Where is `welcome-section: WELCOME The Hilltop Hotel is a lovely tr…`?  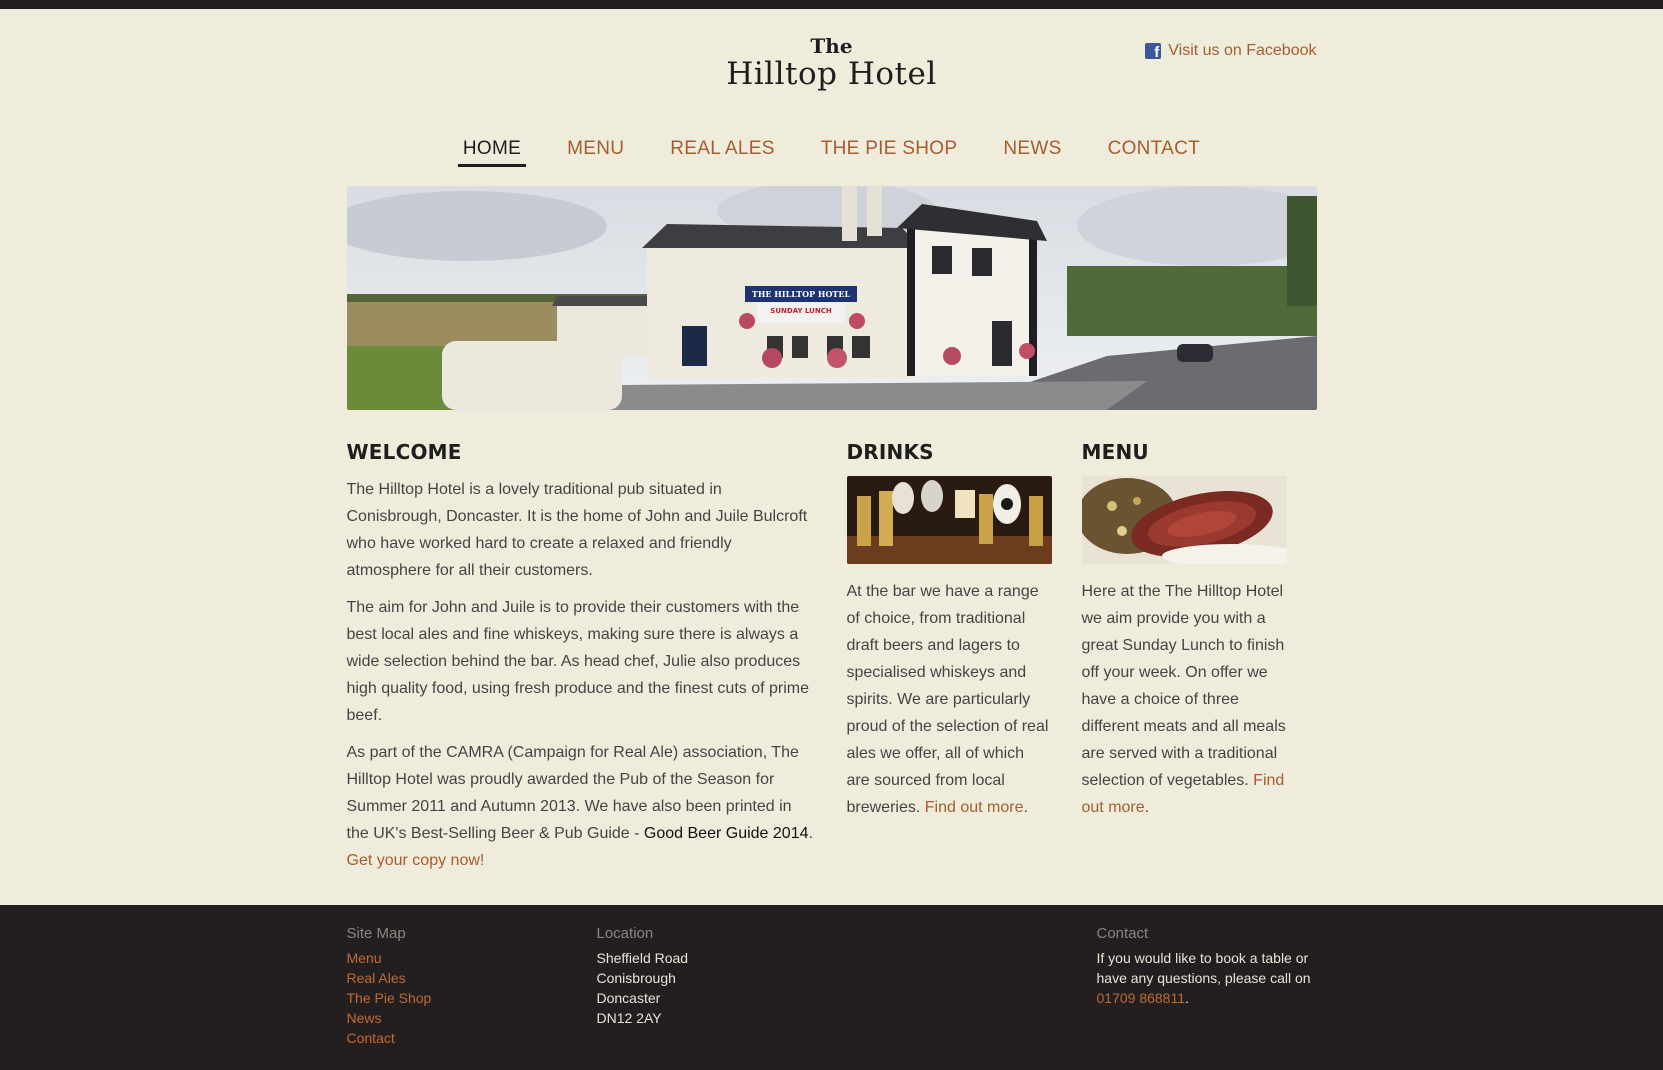 welcome-section: WELCOME The Hilltop Hotel is a lovely tr… is located at coordinates (582, 662).